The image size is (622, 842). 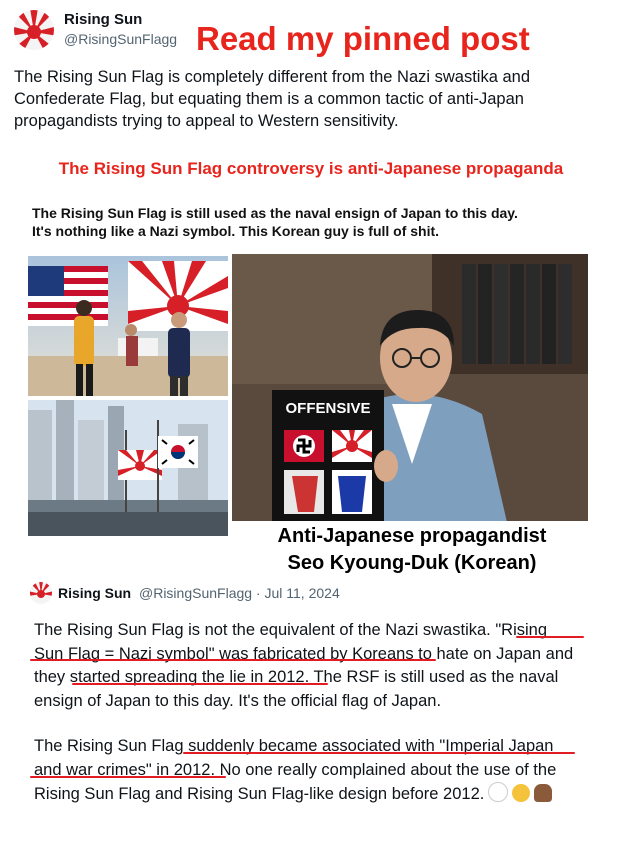 What do you see at coordinates (412, 563) in the screenshot?
I see `image-subcaption-line-2: Seo Kyoung-Duk (Korean)` at bounding box center [412, 563].